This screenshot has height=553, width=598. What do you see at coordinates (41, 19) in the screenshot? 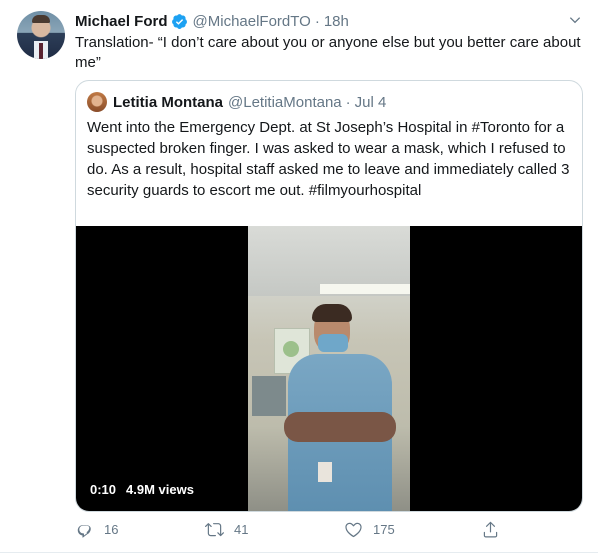
I see `avatar-hair` at bounding box center [41, 19].